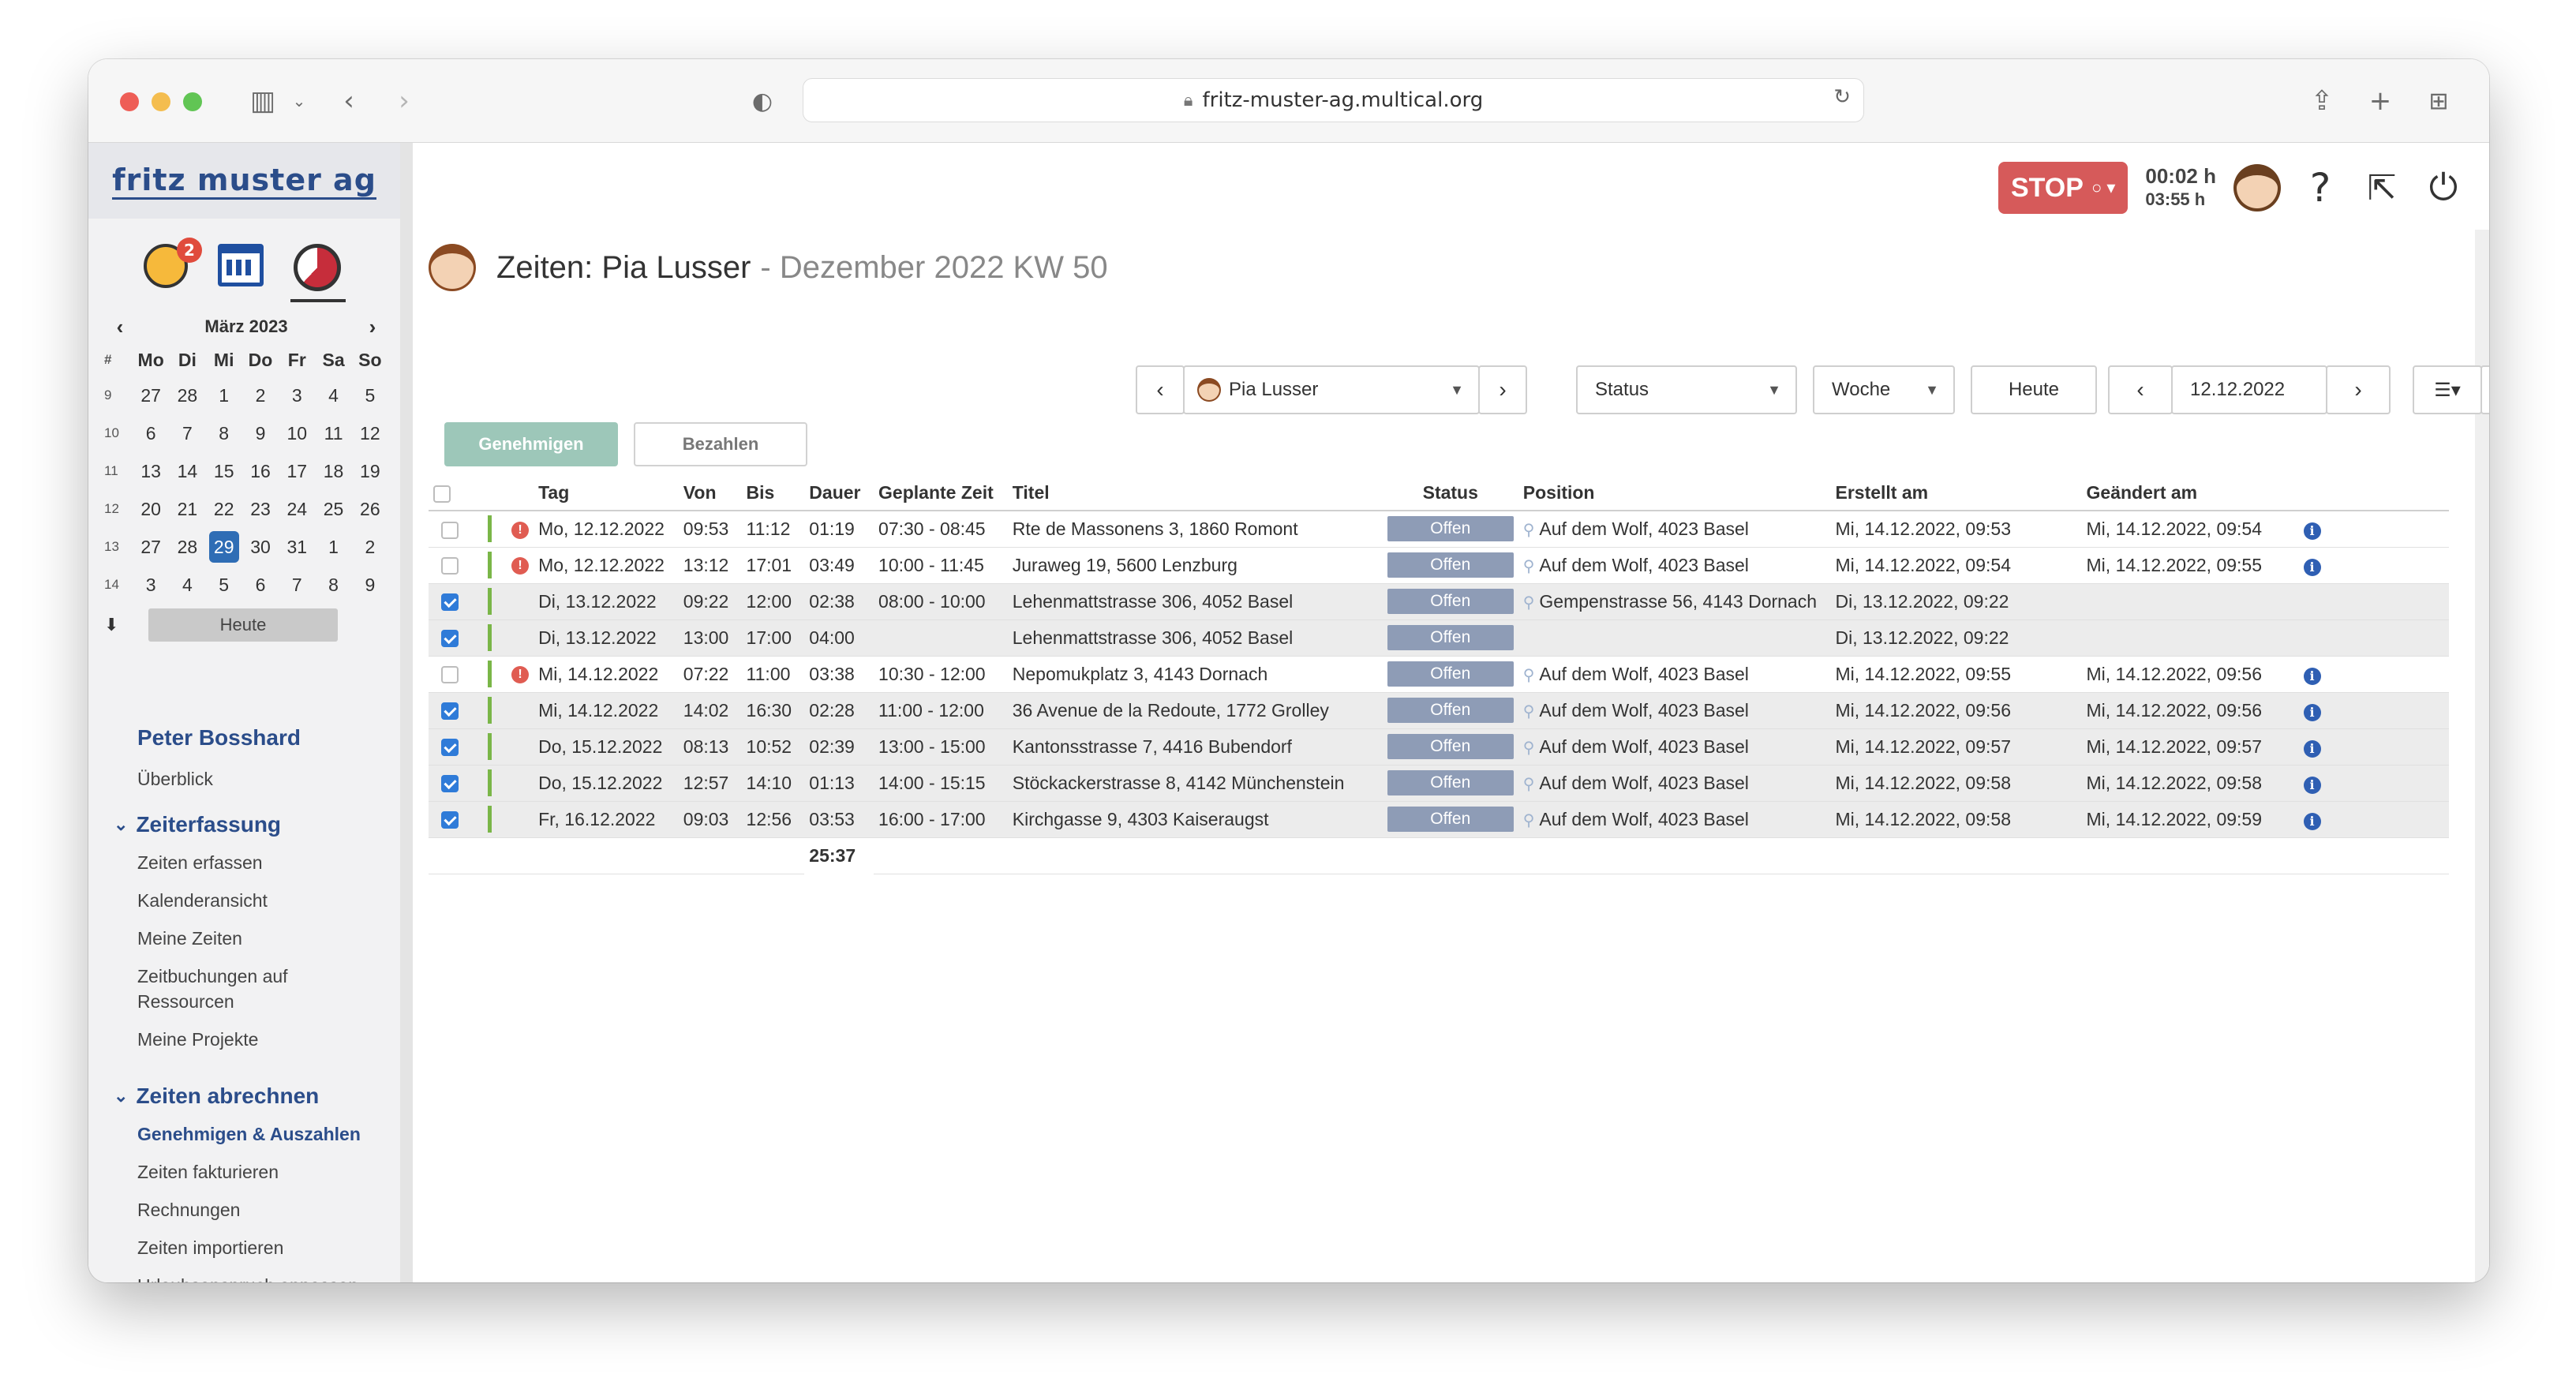 Image resolution: width=2576 pixels, height=1400 pixels. Describe the element at coordinates (2447, 389) in the screenshot. I see `view-list-icon: ☰▾` at that location.